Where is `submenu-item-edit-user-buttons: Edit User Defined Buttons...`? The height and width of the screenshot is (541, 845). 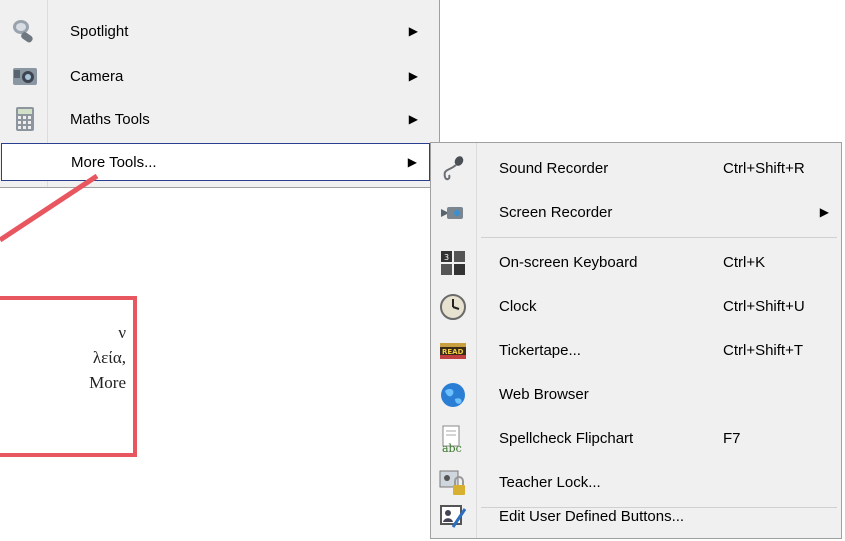 submenu-item-edit-user-buttons: Edit User Defined Buttons... is located at coordinates (636, 517).